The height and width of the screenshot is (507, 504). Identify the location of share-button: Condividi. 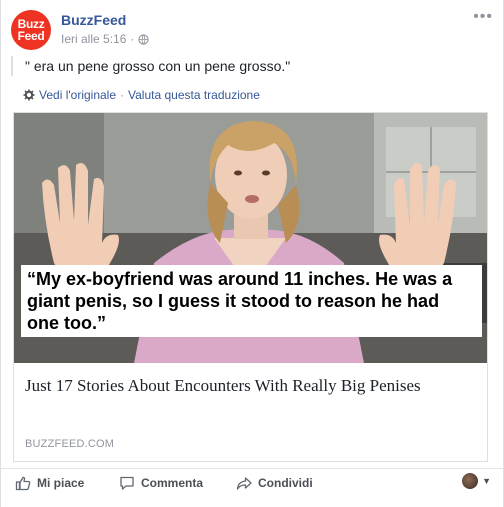
(274, 483).